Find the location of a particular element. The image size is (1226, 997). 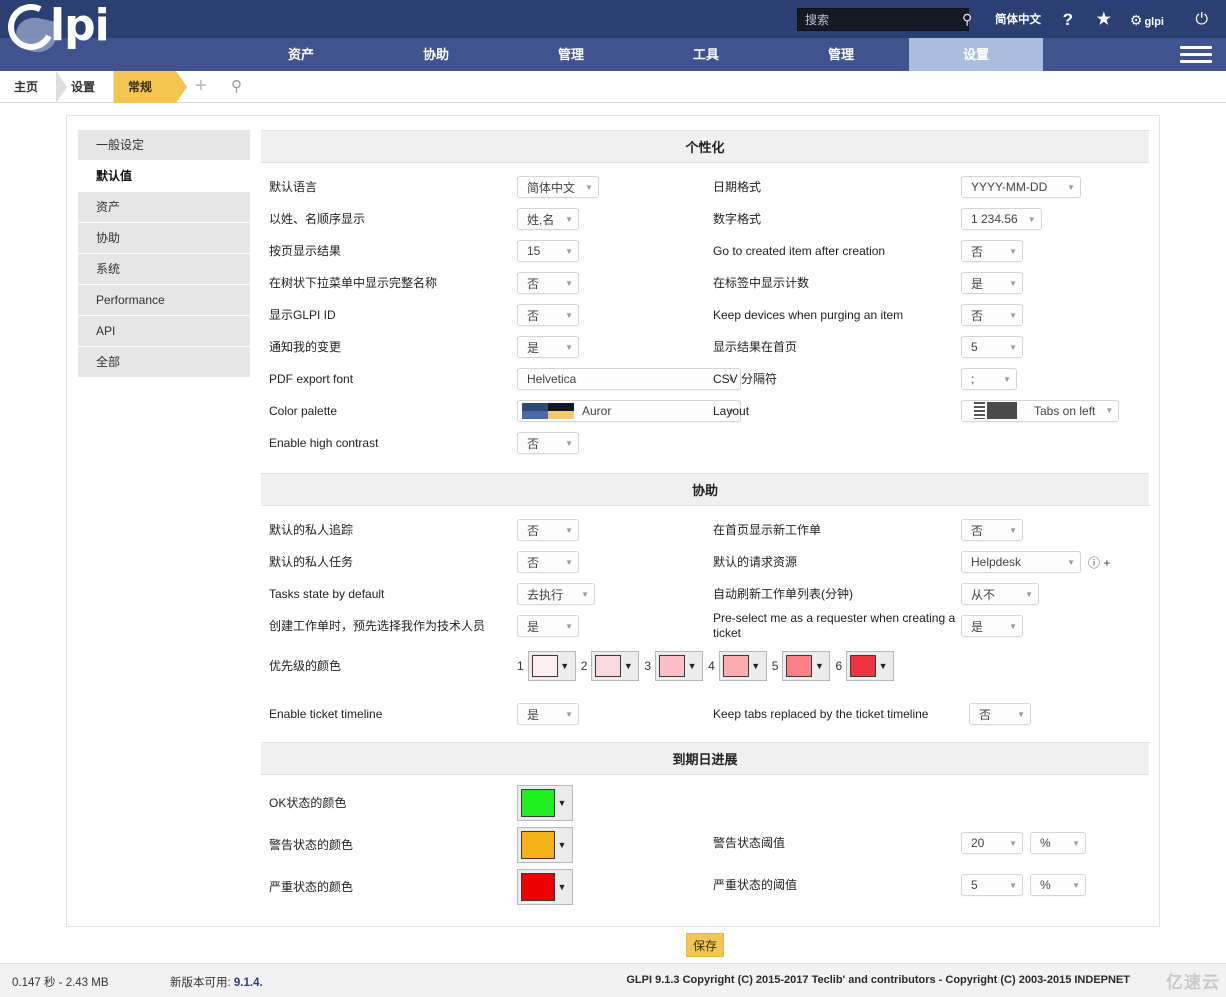

show-new-ticket-home-select: 否 ▼ is located at coordinates (992, 530).